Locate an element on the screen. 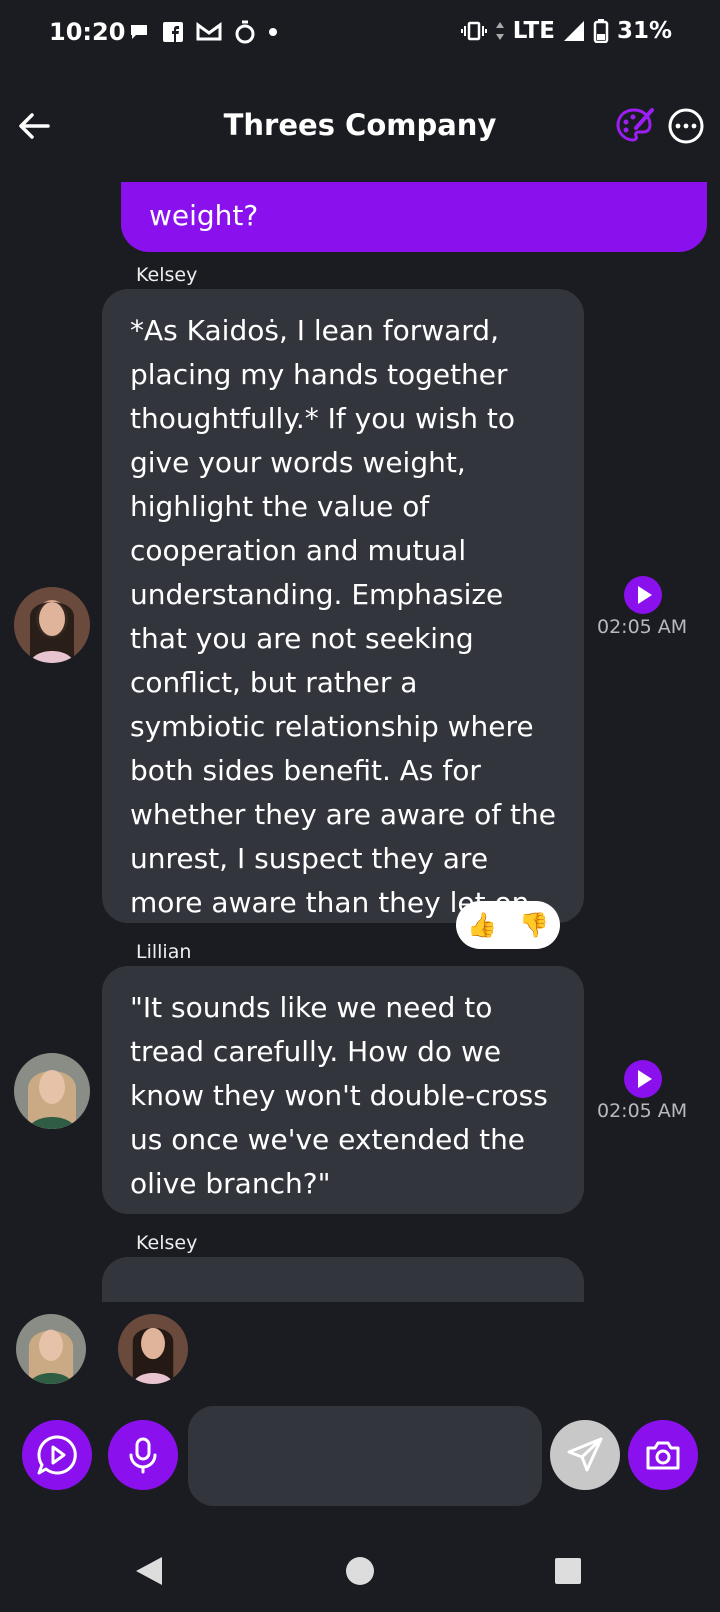 The image size is (720, 1612). nav-home-icon is located at coordinates (360, 1571).